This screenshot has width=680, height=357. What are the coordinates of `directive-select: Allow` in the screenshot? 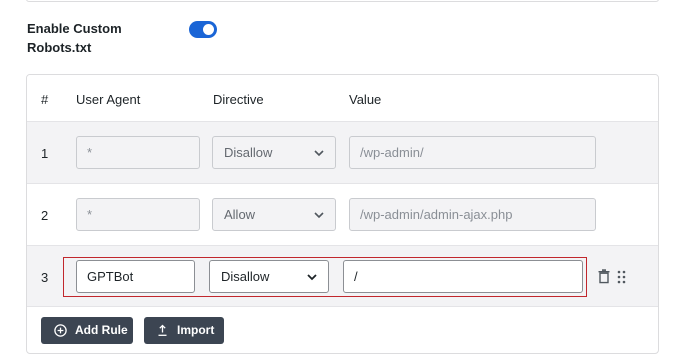 It's located at (274, 214).